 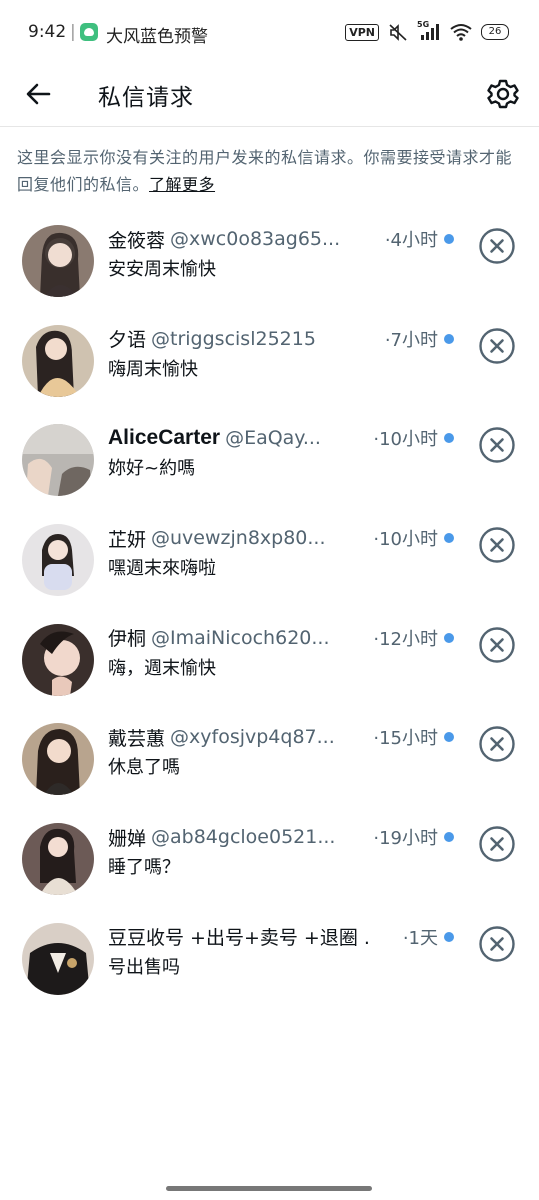 I want to click on home-indicator, so click(x=269, y=1188).